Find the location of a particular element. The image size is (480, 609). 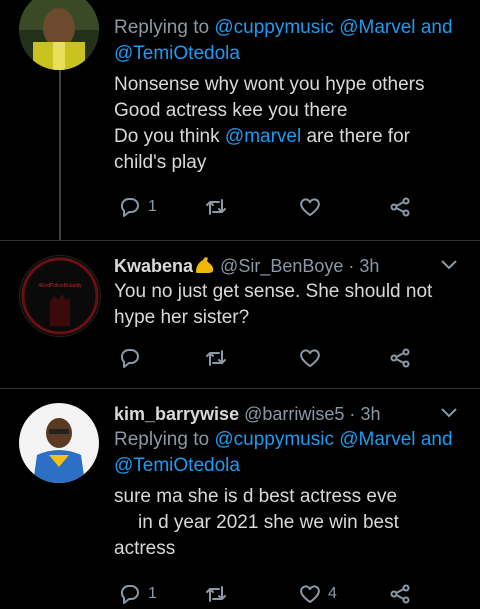

avatar: #EndPoliceBrutality is located at coordinates (60, 296).